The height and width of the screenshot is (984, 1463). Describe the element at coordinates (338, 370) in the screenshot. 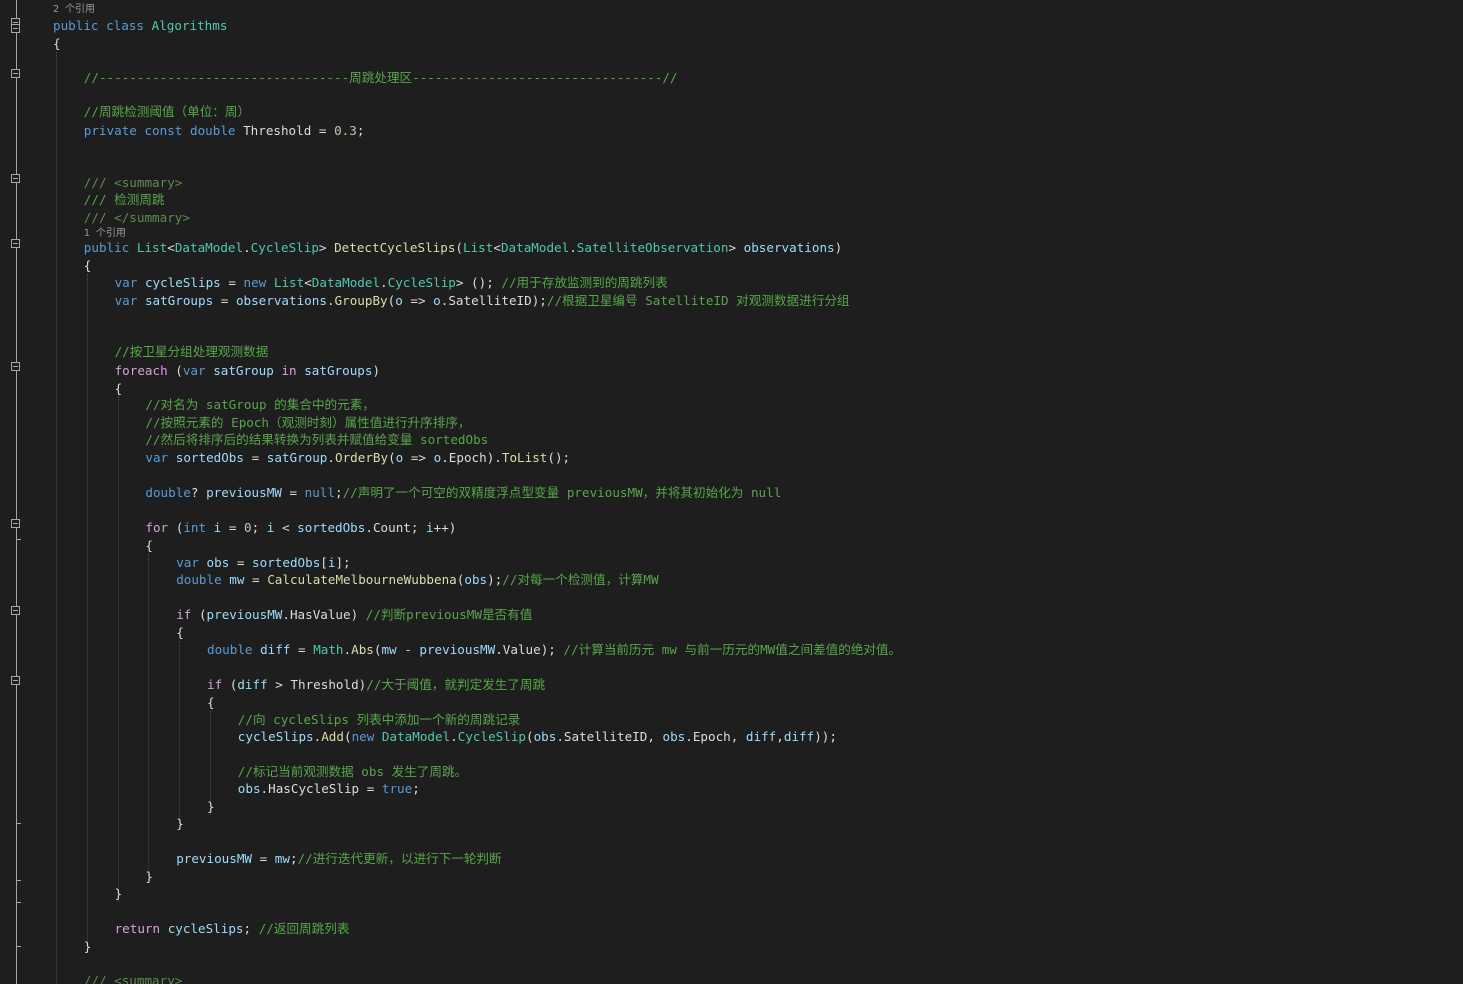

I see `code-token: satGroups` at that location.